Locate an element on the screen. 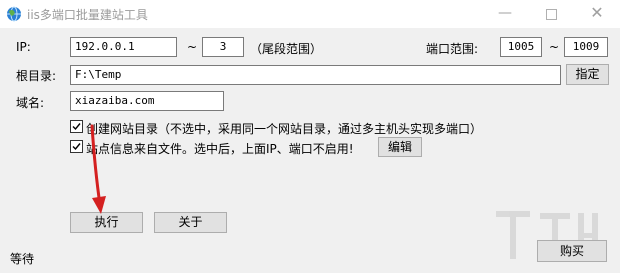  from-file-checkbox is located at coordinates (76, 146).